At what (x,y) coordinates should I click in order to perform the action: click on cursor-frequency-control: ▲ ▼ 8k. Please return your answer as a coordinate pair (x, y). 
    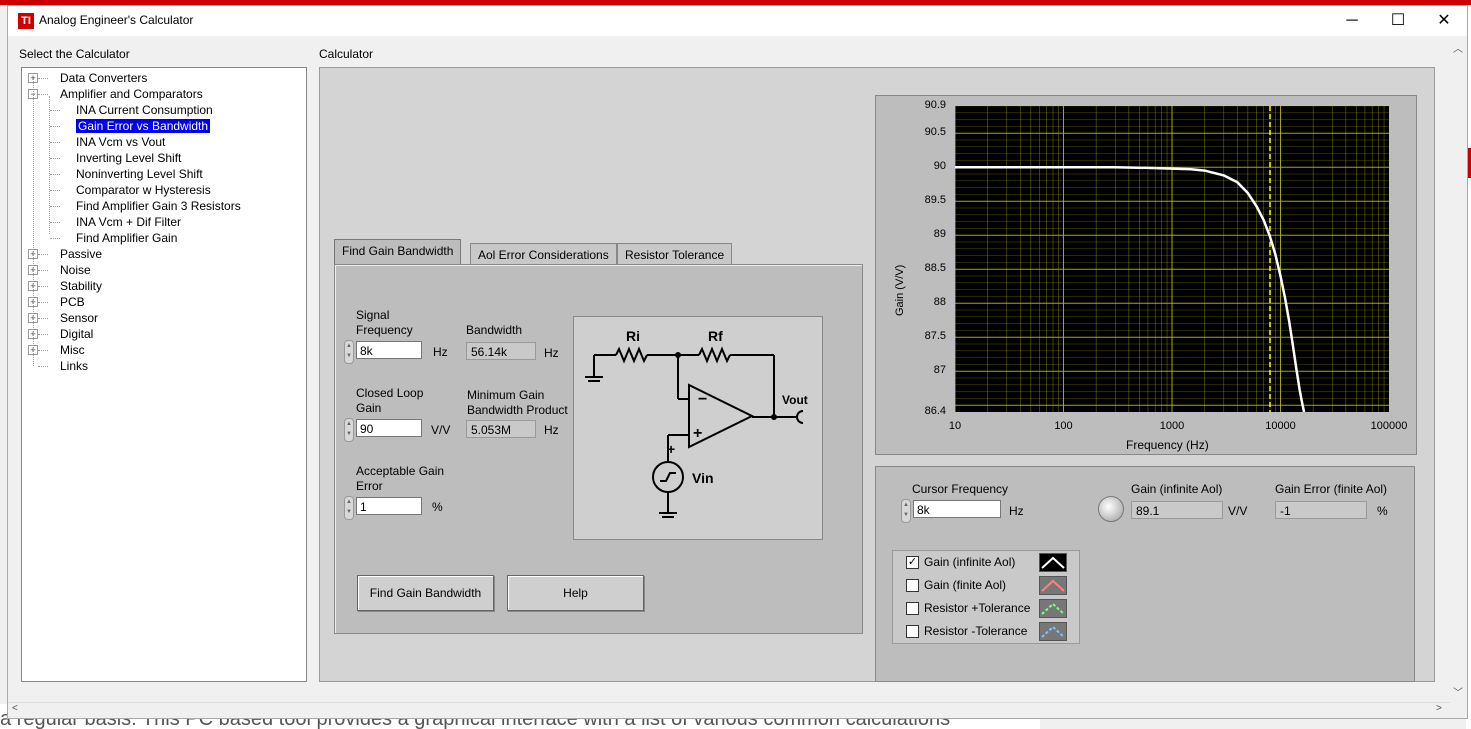
    Looking at the image, I should click on (956, 511).